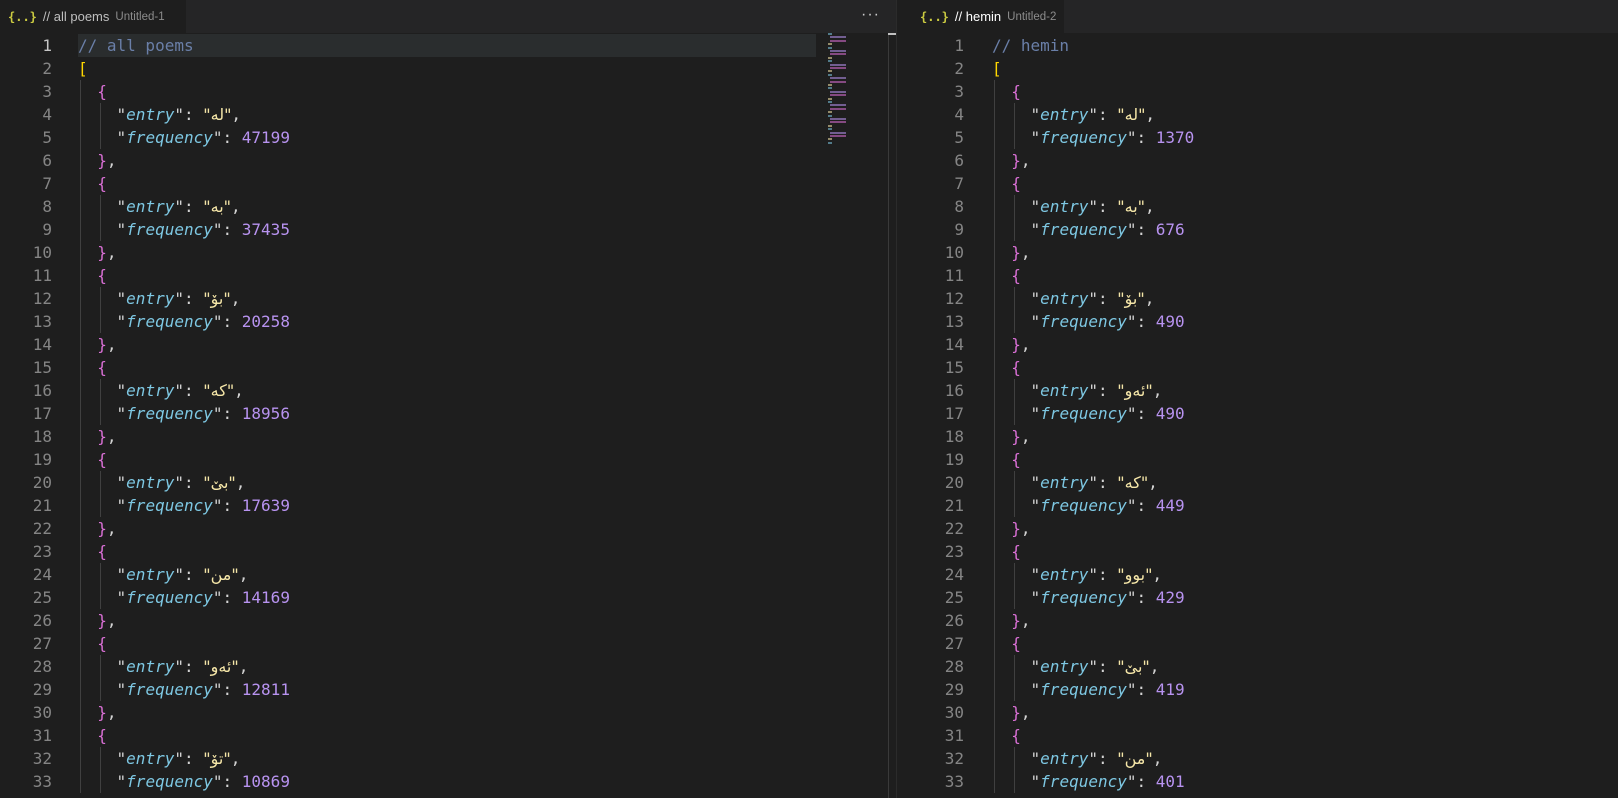 The width and height of the screenshot is (1618, 798). I want to click on code-line: 20 "entry": "که",, so click(1265, 482).